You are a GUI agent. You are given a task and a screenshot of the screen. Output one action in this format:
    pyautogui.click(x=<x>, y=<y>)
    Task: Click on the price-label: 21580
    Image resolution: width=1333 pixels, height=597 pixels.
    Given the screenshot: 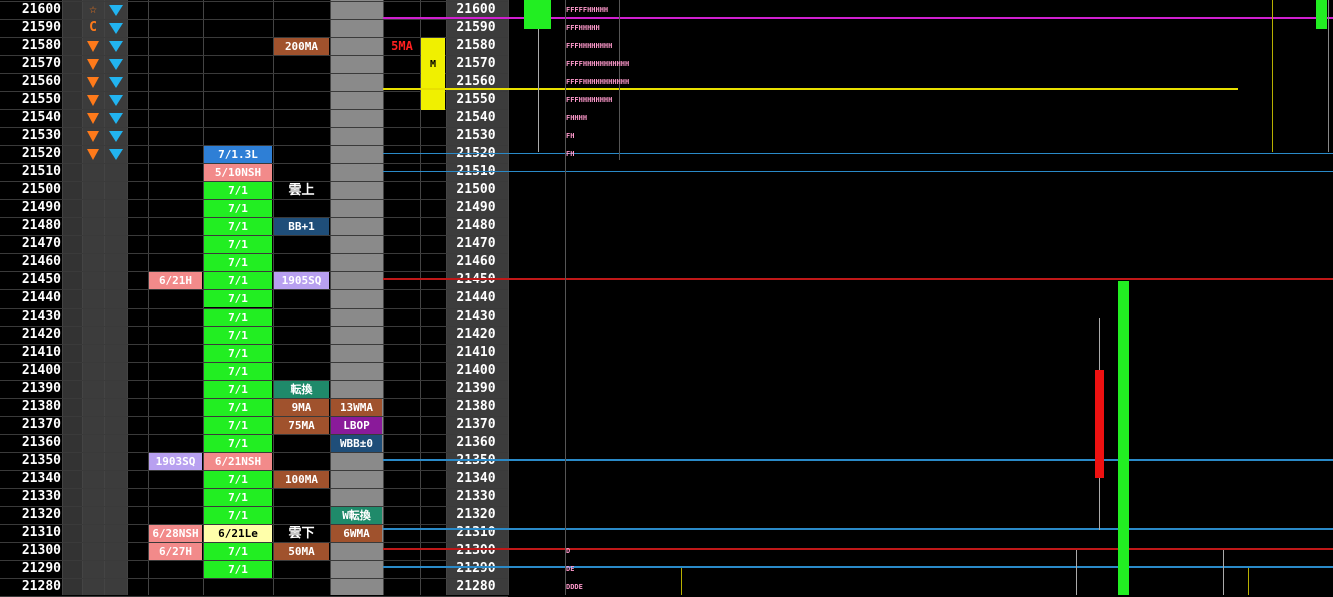 What is the action you would take?
    pyautogui.click(x=41, y=46)
    